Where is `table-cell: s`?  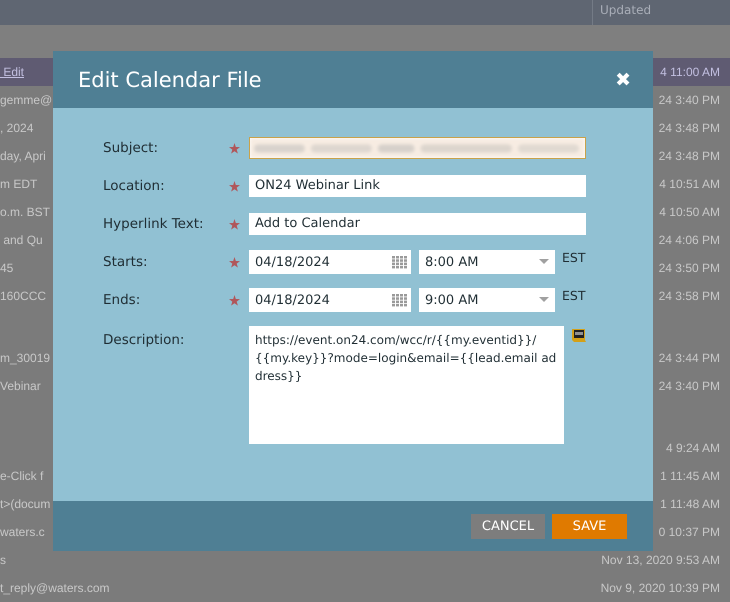 table-cell: s is located at coordinates (3, 560).